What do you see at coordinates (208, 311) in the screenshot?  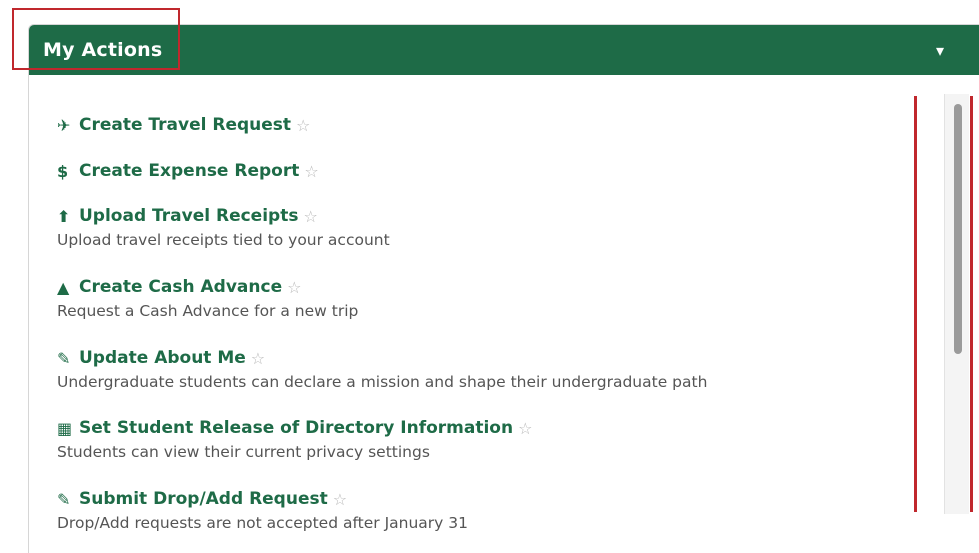 I see `action-description: Request a Cash Advance for a new trip` at bounding box center [208, 311].